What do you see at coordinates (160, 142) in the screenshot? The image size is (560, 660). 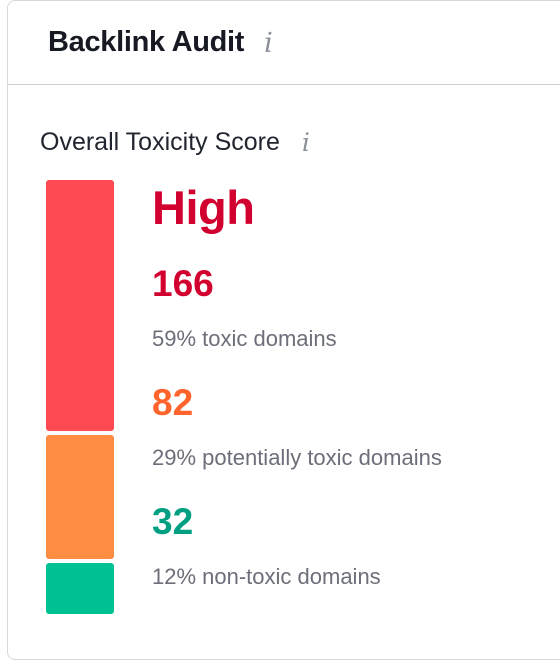 I see `toxicity-score-label: Overall Toxicity Score` at bounding box center [160, 142].